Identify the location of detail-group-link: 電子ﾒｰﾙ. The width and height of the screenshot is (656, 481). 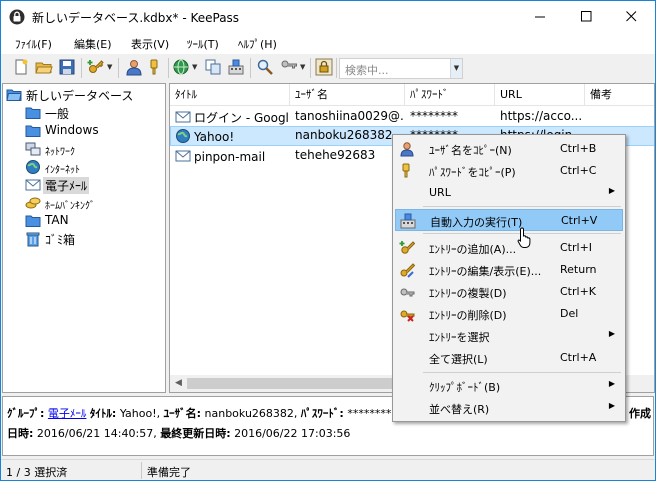
(67, 413).